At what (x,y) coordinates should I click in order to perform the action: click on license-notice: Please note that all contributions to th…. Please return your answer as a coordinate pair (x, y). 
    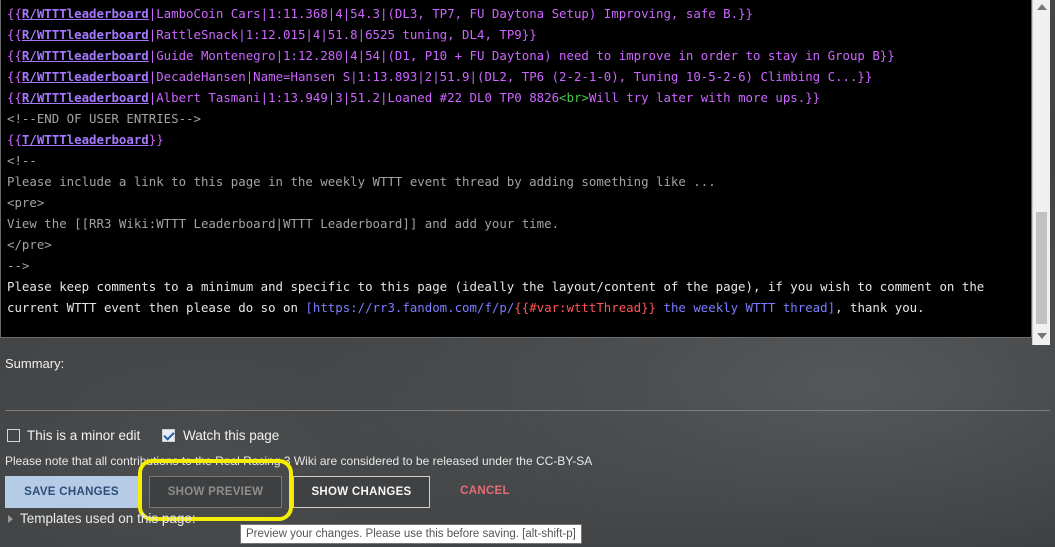
    Looking at the image, I should click on (299, 461).